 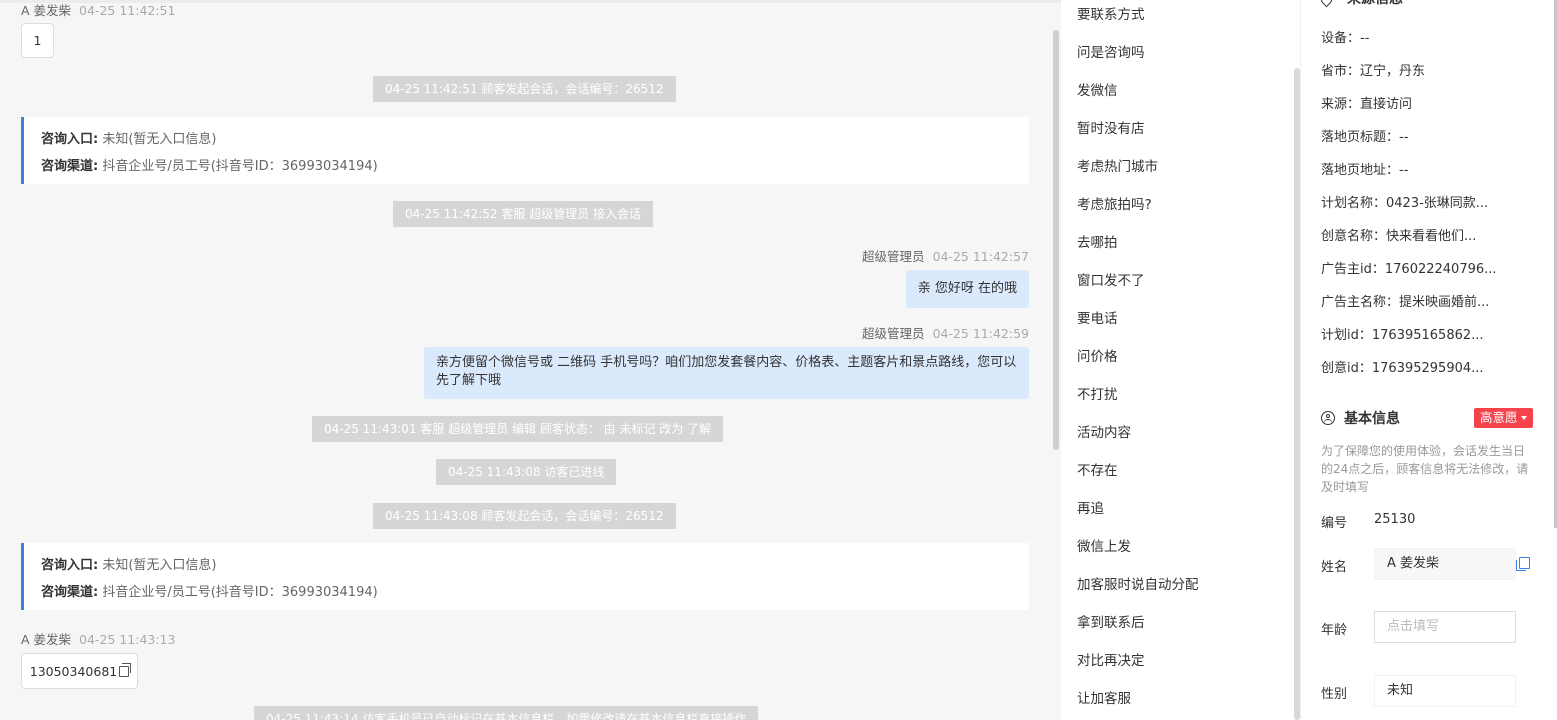 I want to click on customer-message: 13050340681, so click(x=79, y=671).